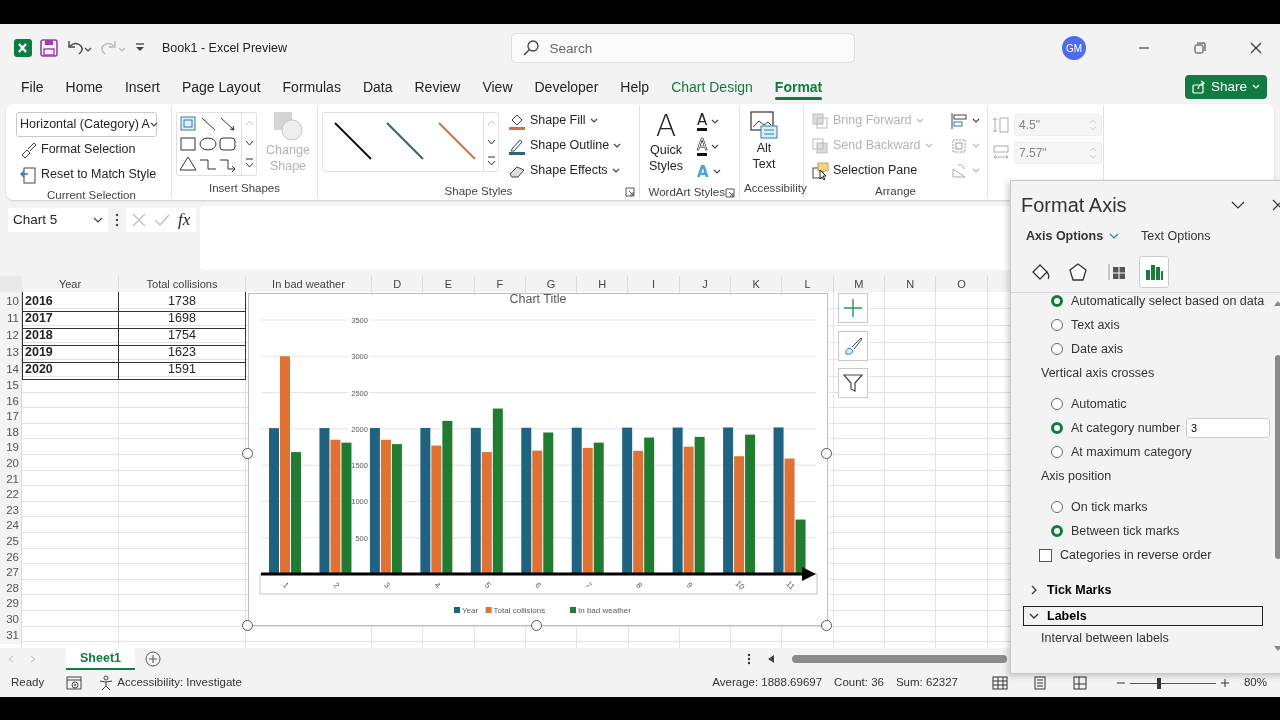 The width and height of the screenshot is (1280, 720). What do you see at coordinates (1228, 428) in the screenshot?
I see `category-number-field: 3` at bounding box center [1228, 428].